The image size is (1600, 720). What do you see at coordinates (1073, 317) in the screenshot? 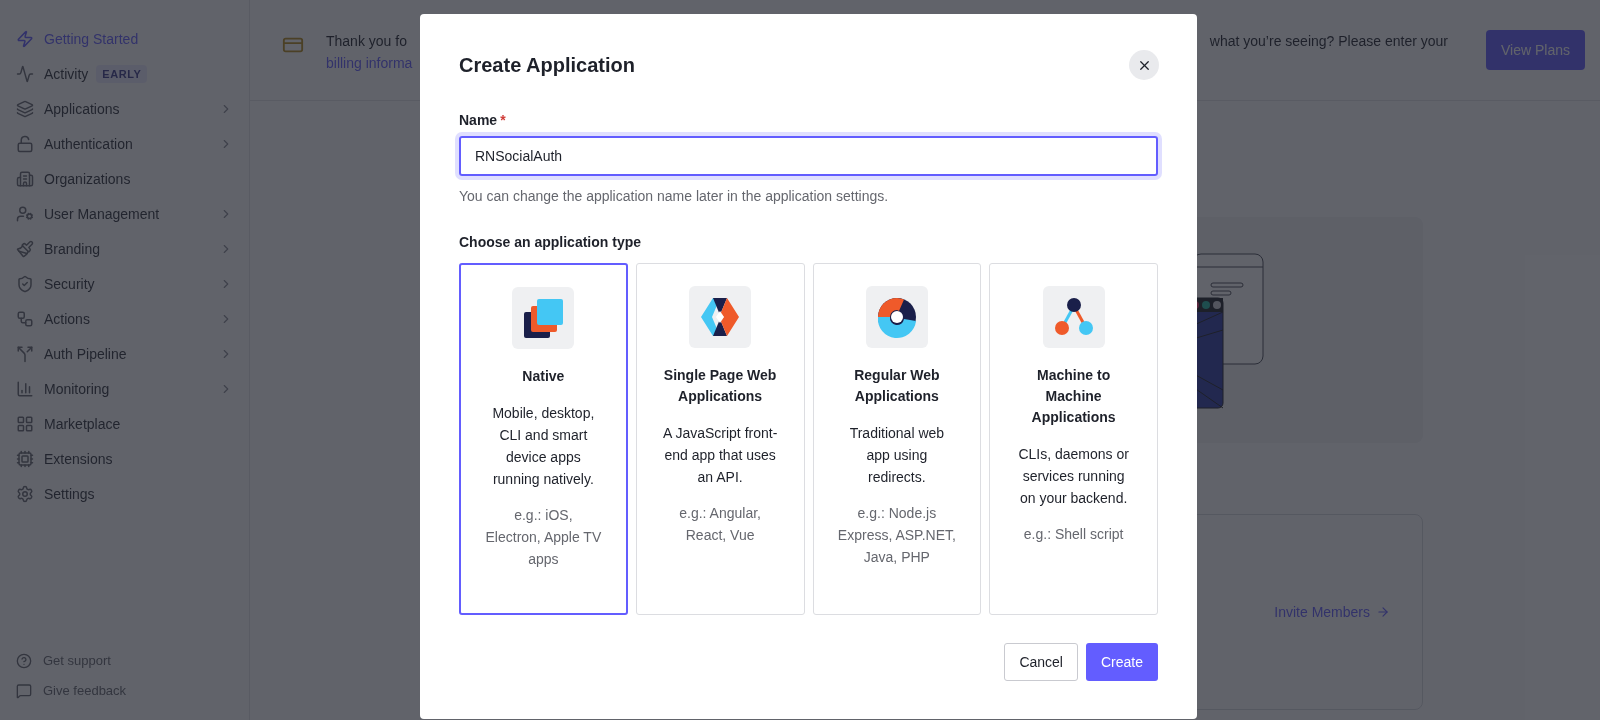
I see `connected-nodes-icon` at bounding box center [1073, 317].